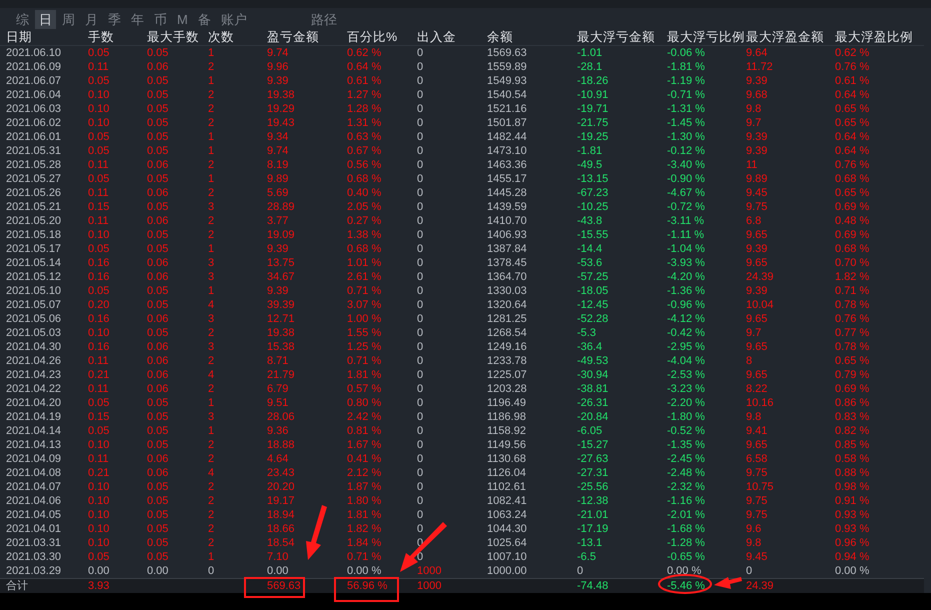  Describe the element at coordinates (507, 347) in the screenshot. I see `table-cell: 1249.16` at that location.